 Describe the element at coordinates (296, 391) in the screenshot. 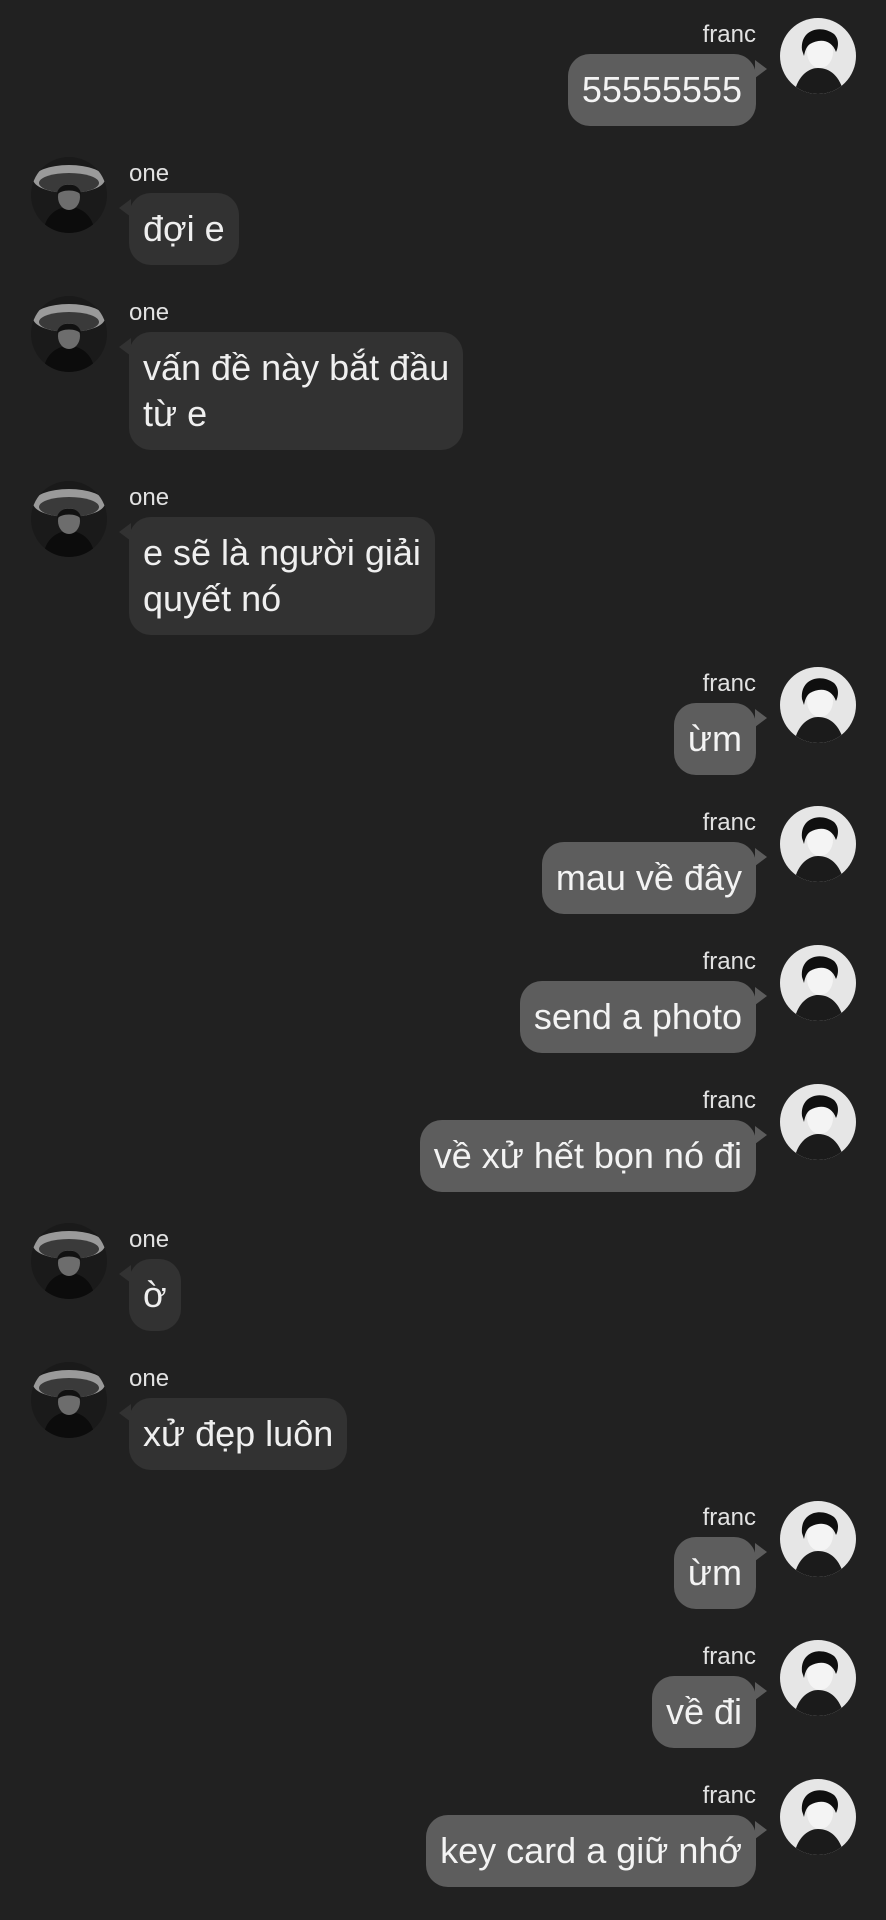

I see `message-bubble: vấn đề này bắt đầu từ e` at that location.